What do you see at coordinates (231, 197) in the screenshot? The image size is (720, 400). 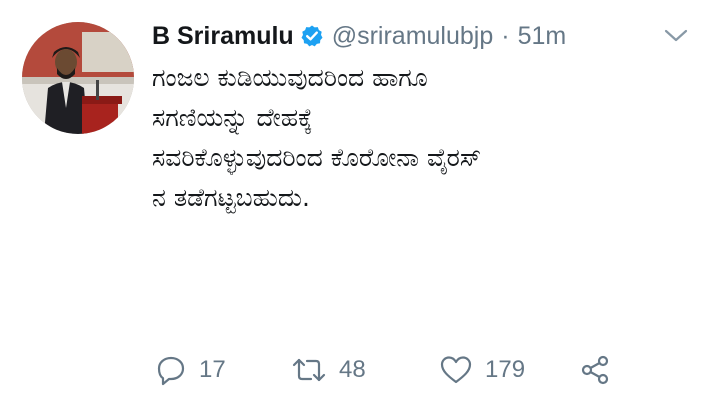 I see `tweet-text-line: ನ ತಡೆಗಟ್ಟಬಹುದು.` at bounding box center [231, 197].